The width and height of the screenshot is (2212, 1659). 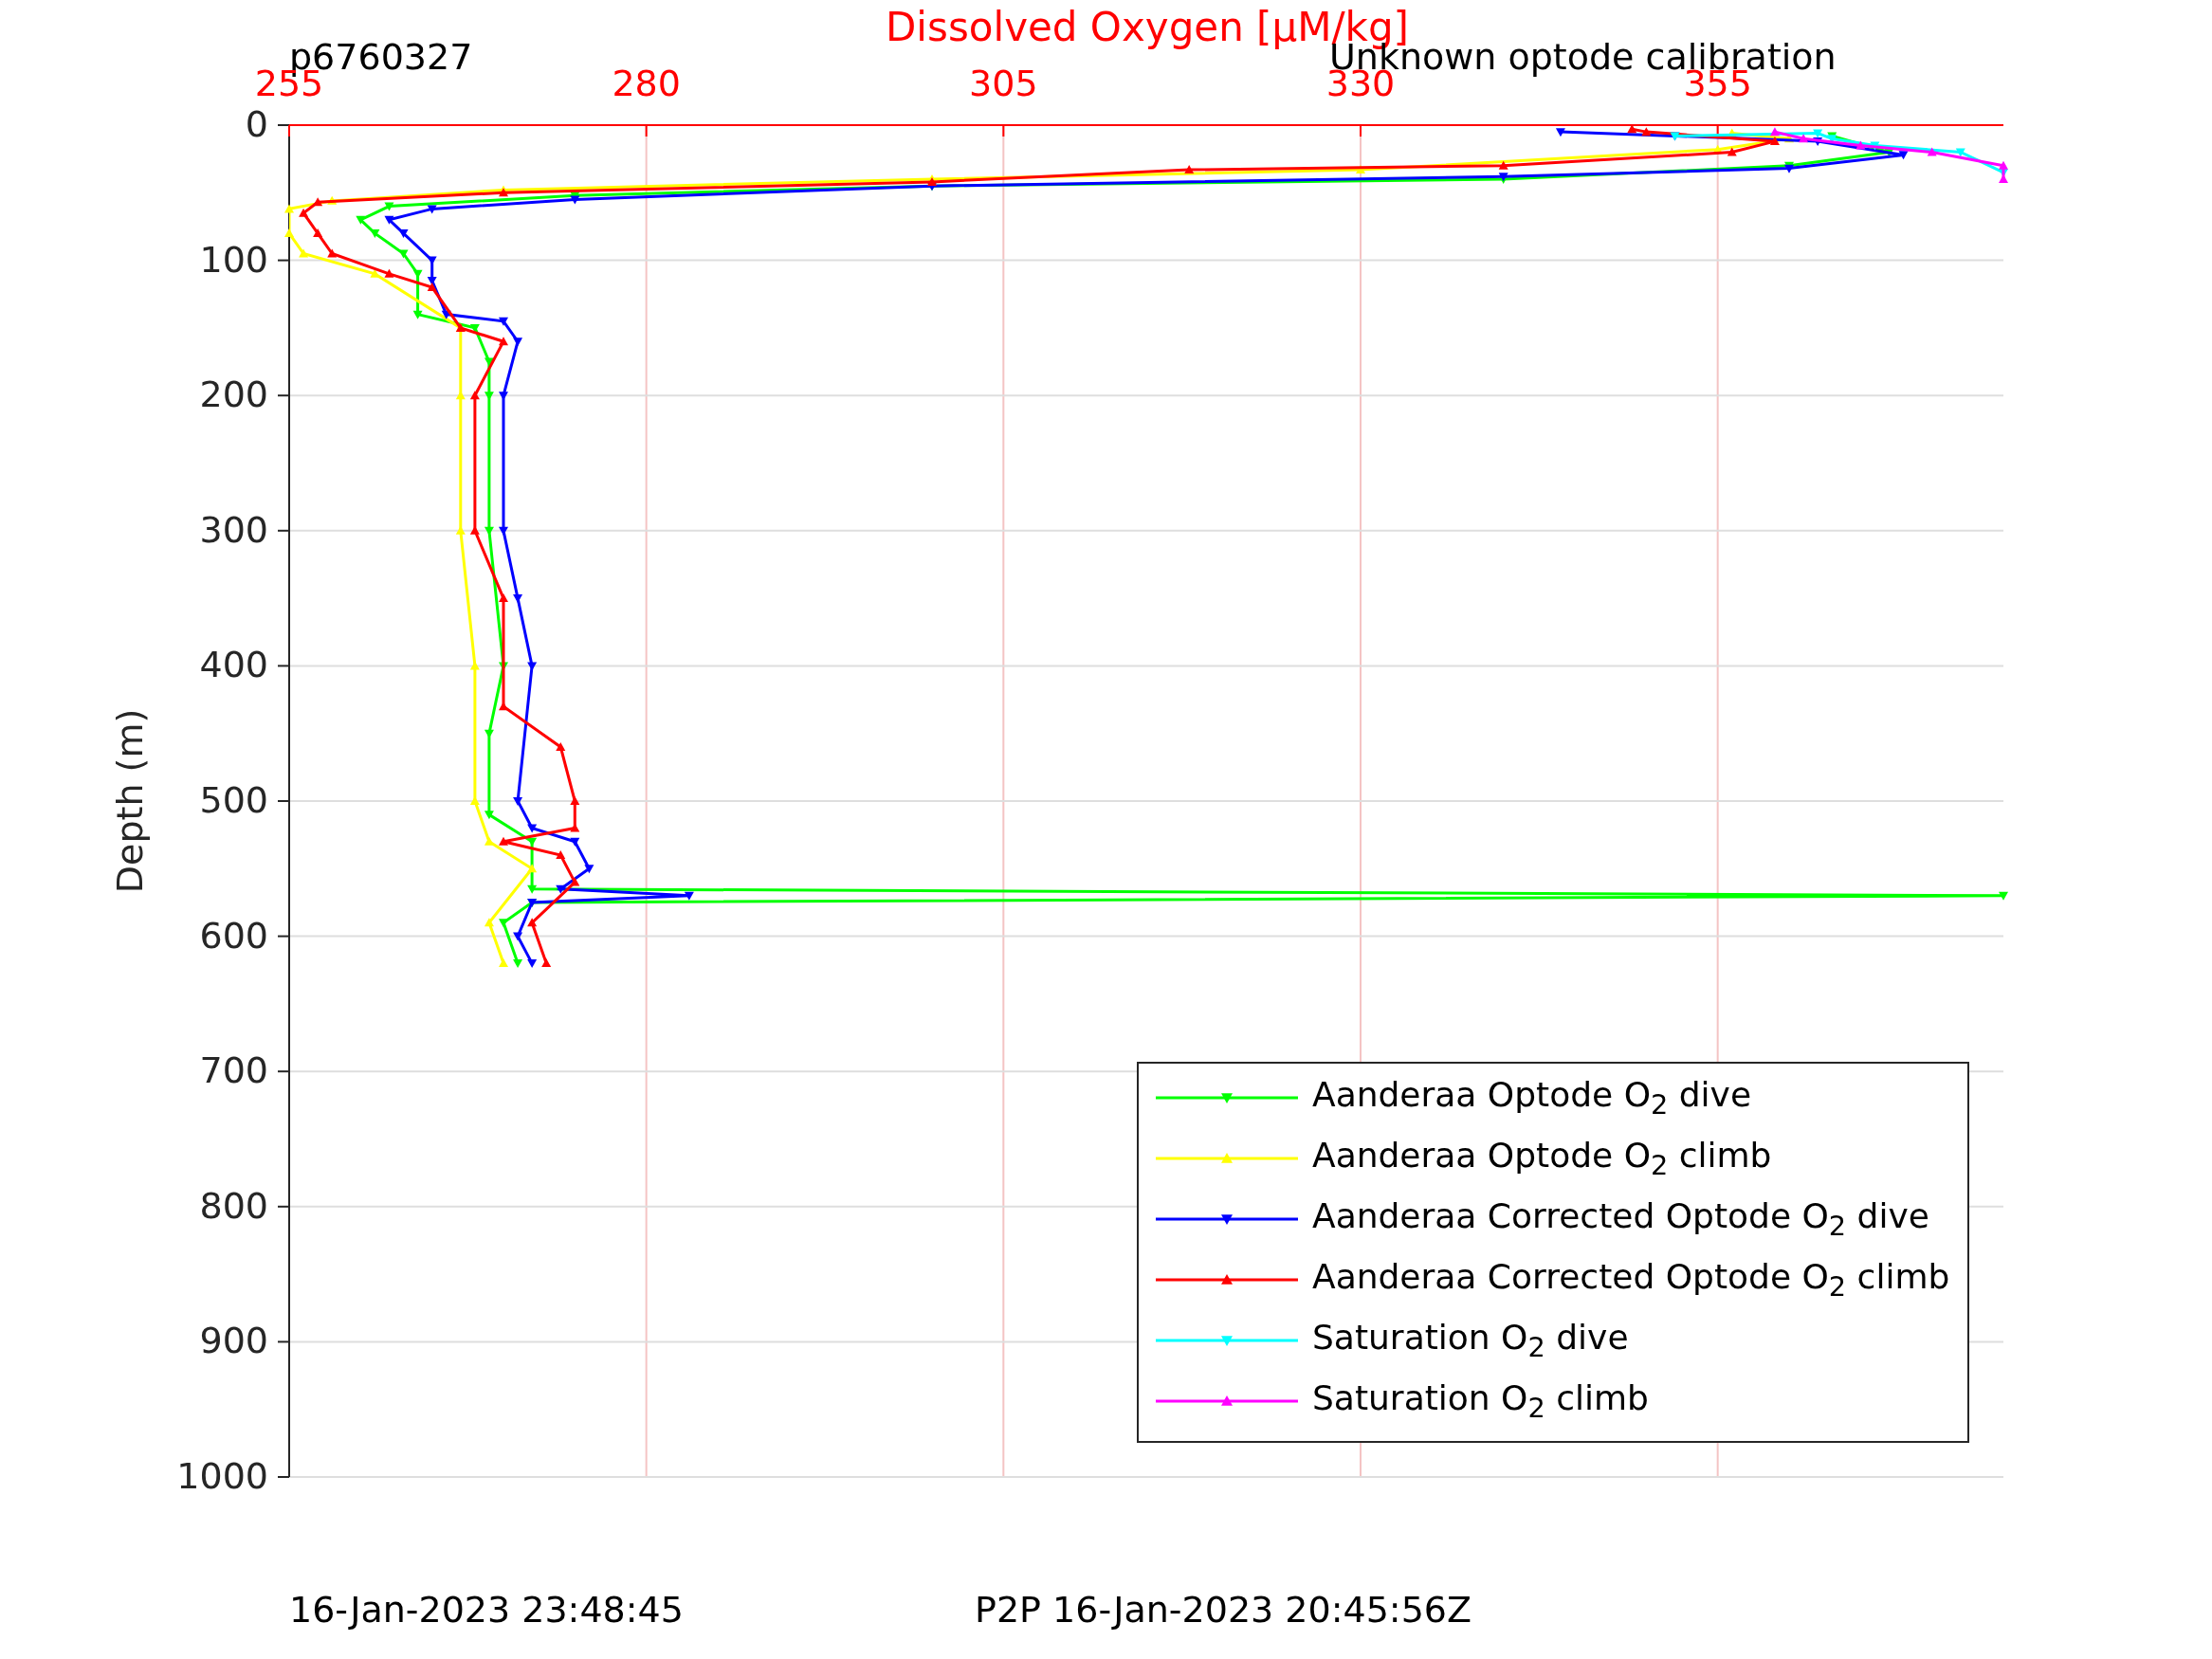 I want to click on tick-label: 100, so click(x=233, y=260).